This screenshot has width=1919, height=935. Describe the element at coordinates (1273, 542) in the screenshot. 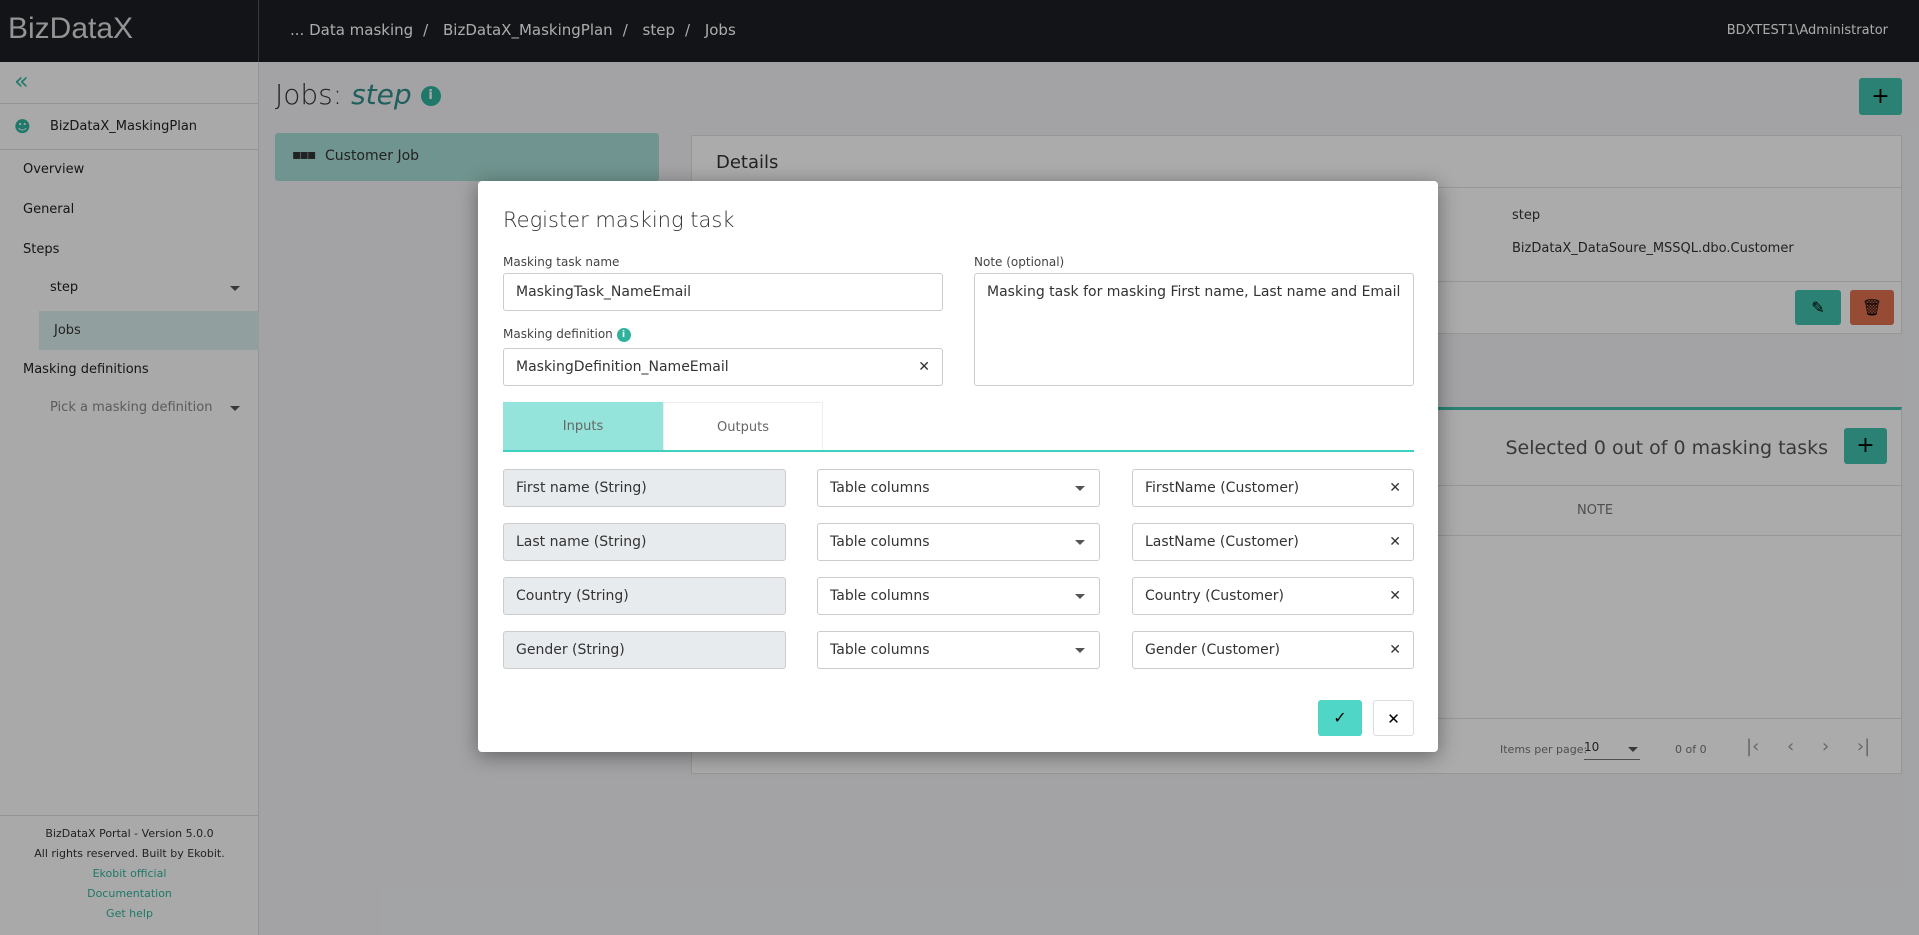

I see `column-select: LastName (Customer) ✕` at that location.